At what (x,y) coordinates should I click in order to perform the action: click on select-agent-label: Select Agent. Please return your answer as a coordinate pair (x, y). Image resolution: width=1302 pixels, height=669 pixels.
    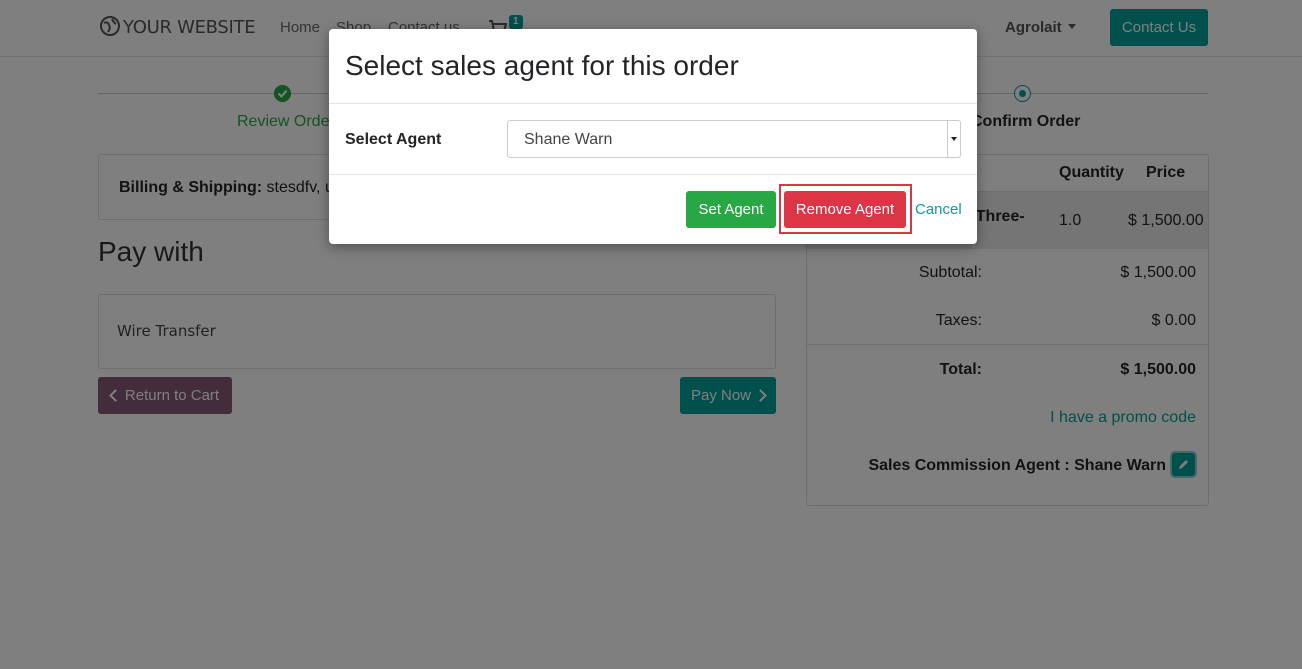
    Looking at the image, I should click on (393, 139).